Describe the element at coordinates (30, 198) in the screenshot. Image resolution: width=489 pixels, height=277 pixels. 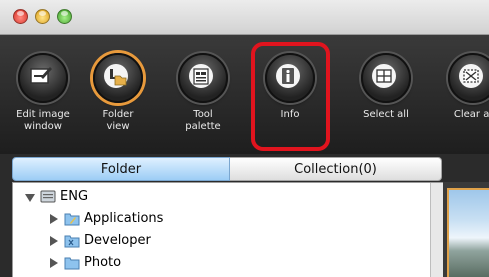
I see `disclosure-expanded-icon` at that location.